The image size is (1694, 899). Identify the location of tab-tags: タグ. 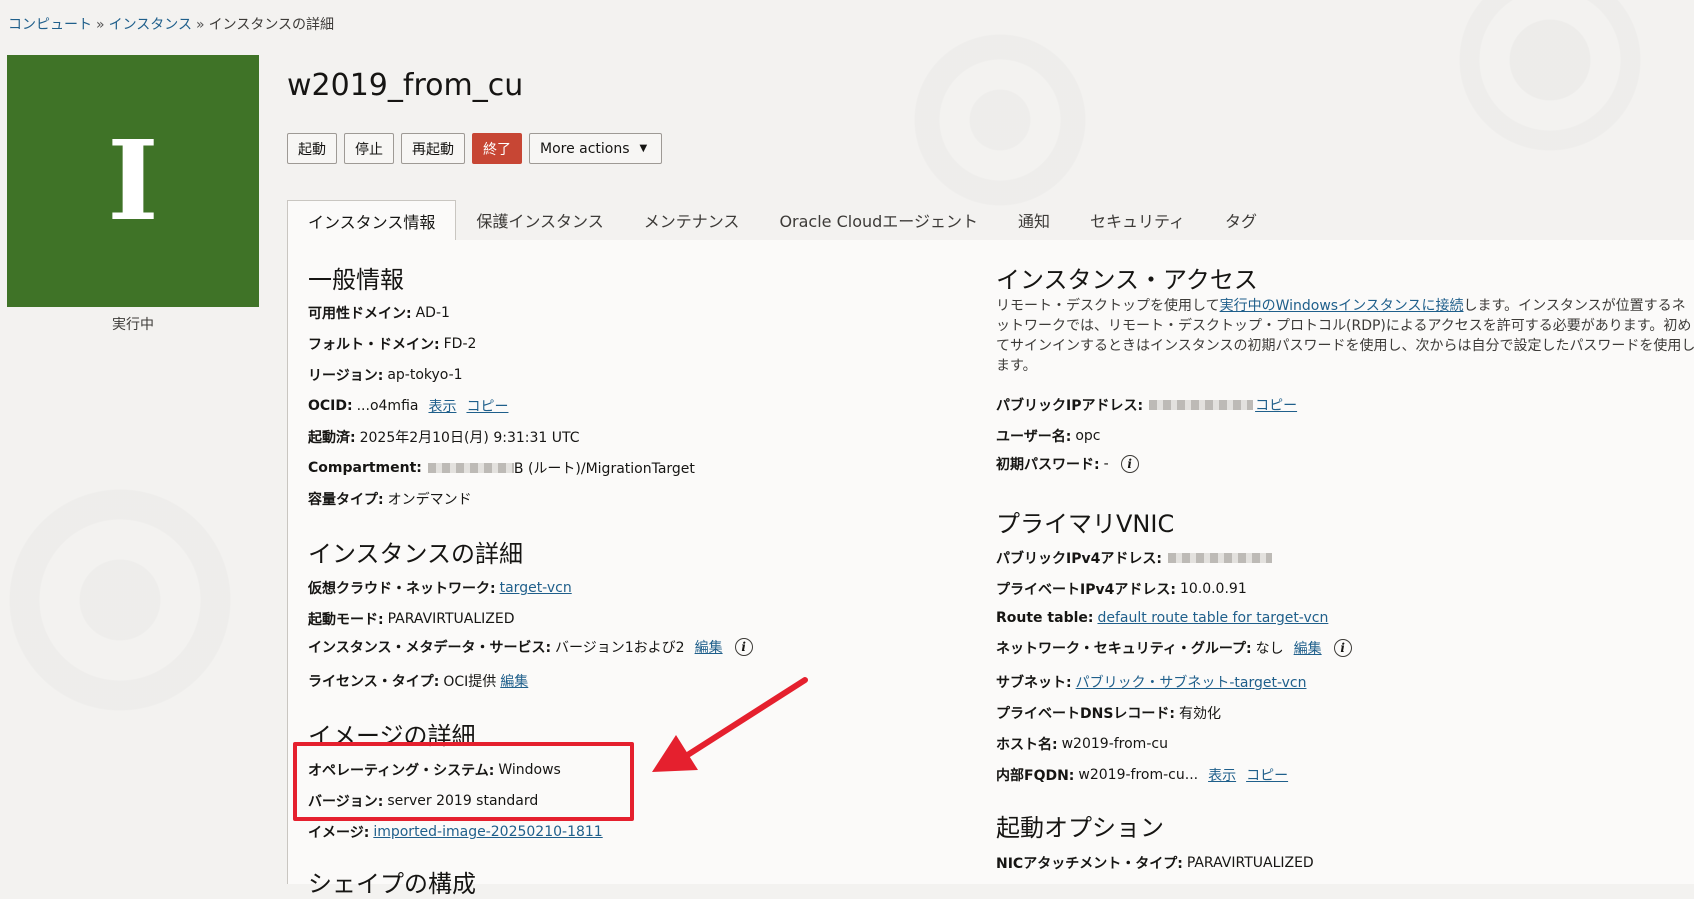
(1241, 220).